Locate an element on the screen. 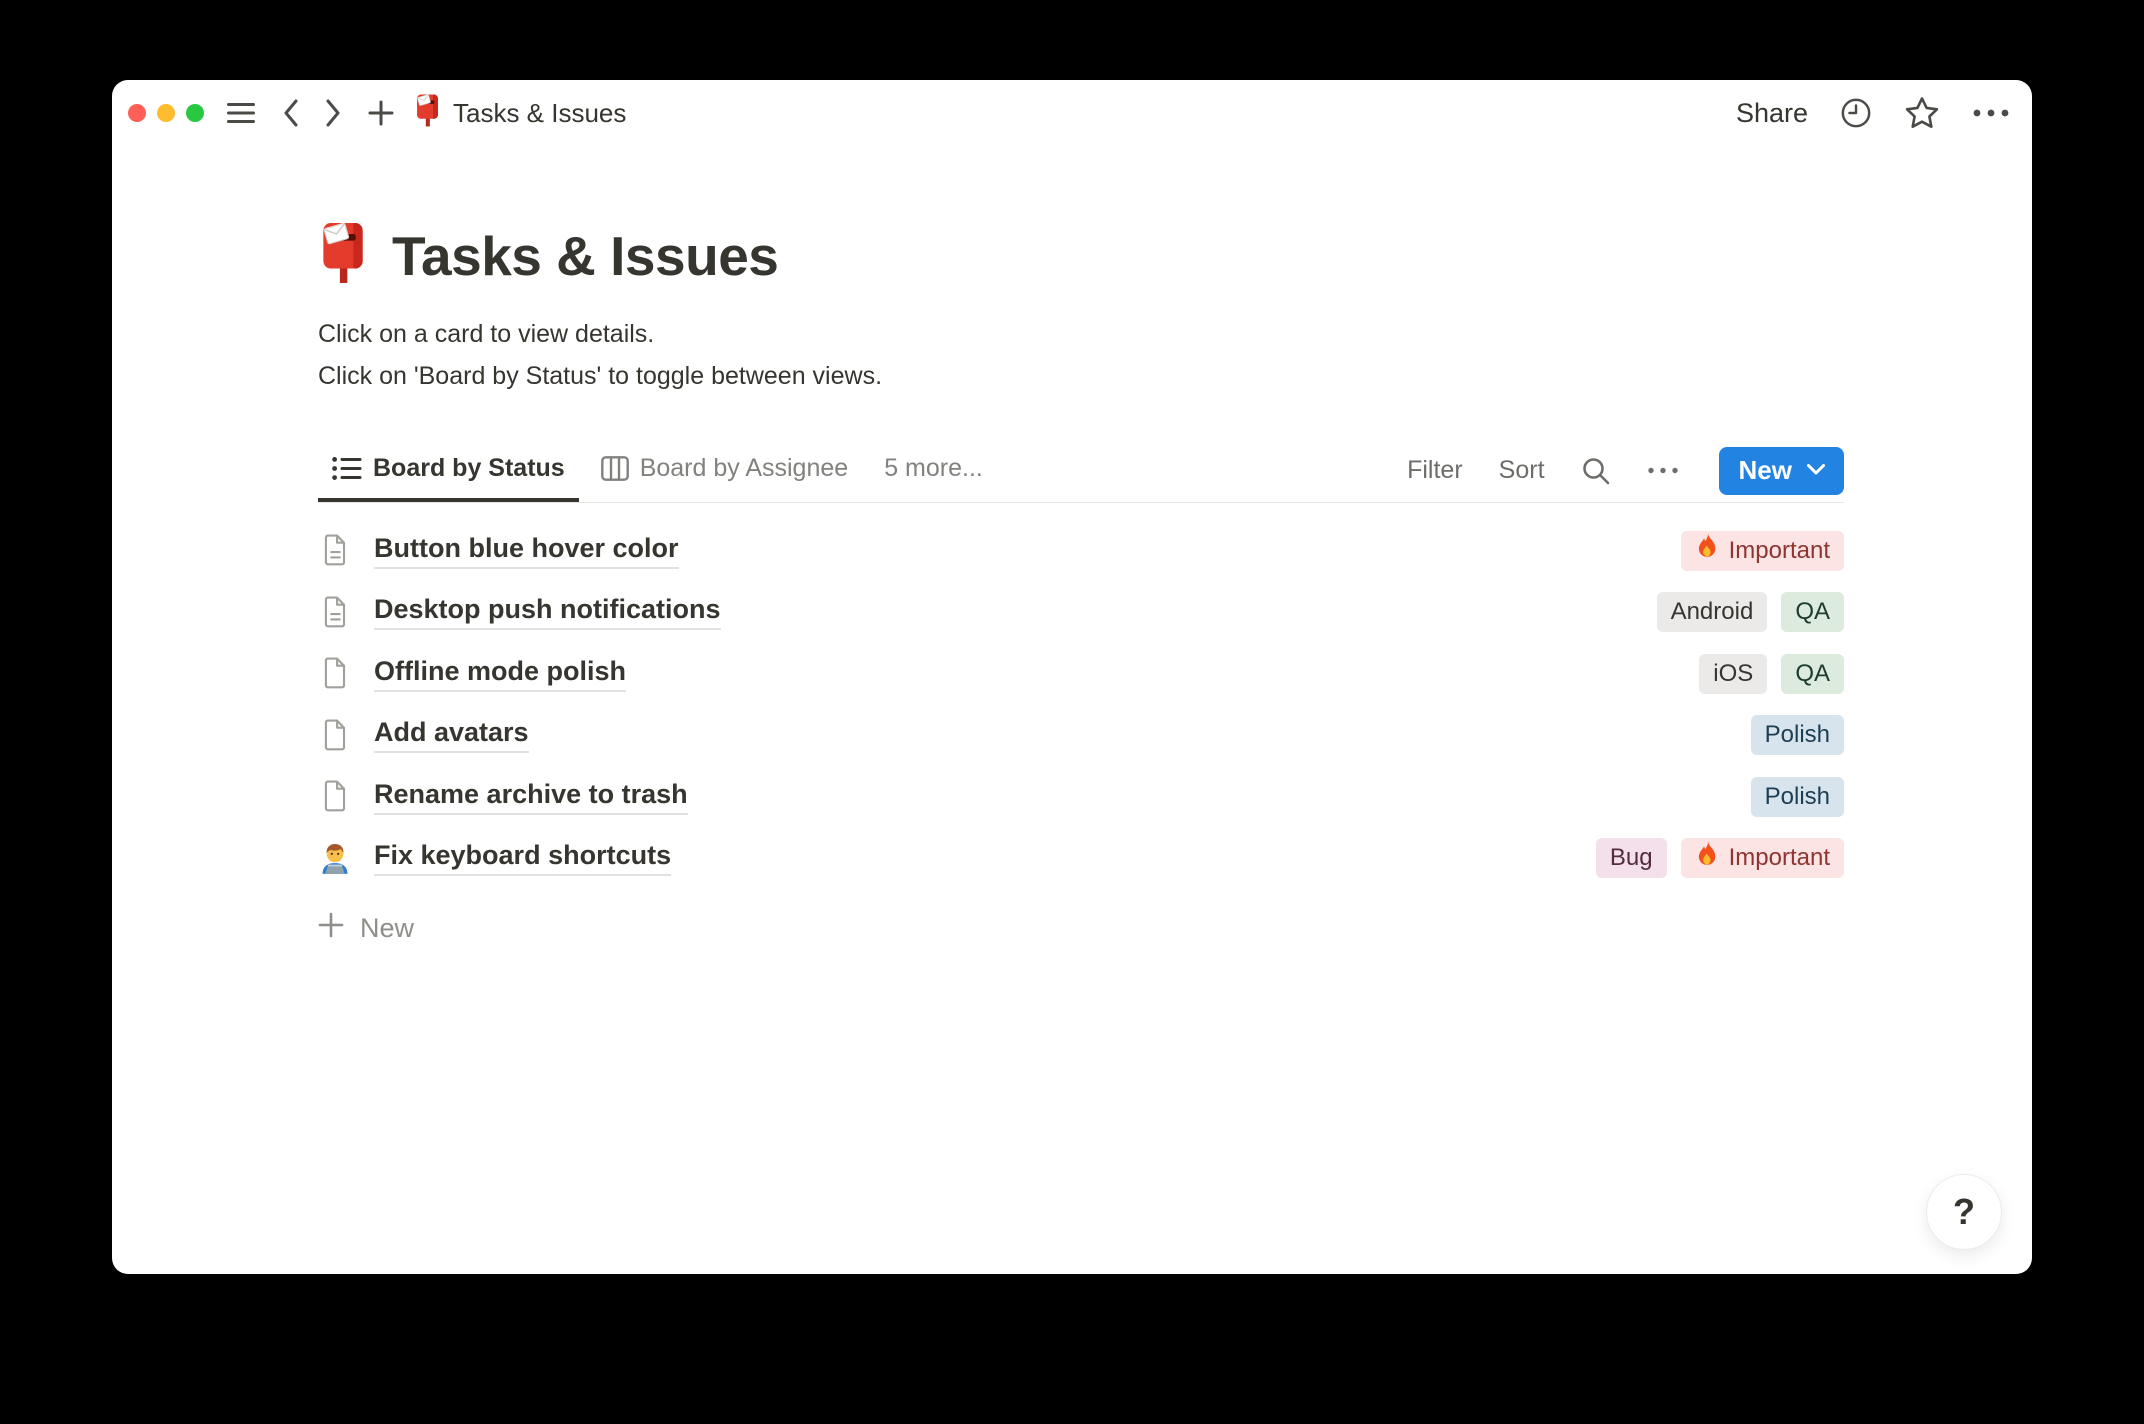  window-title-breadcrumb: Tasks & Issues is located at coordinates (520, 113).